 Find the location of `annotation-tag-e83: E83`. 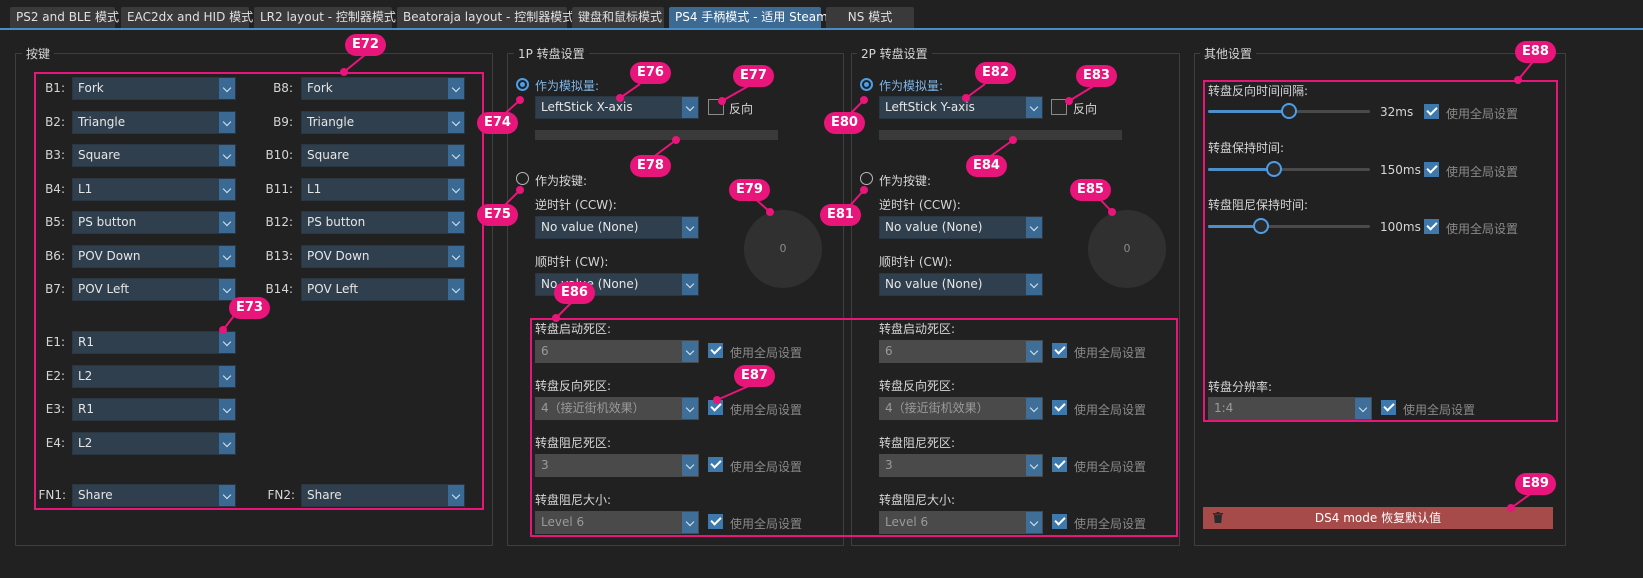

annotation-tag-e83: E83 is located at coordinates (1096, 76).